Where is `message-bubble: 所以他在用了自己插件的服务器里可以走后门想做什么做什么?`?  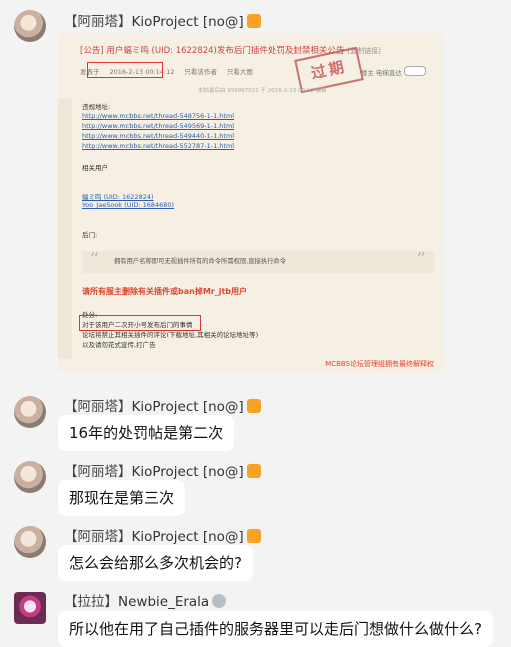 message-bubble: 所以他在用了自己插件的服务器里可以走后门想做什么做什么? is located at coordinates (275, 629).